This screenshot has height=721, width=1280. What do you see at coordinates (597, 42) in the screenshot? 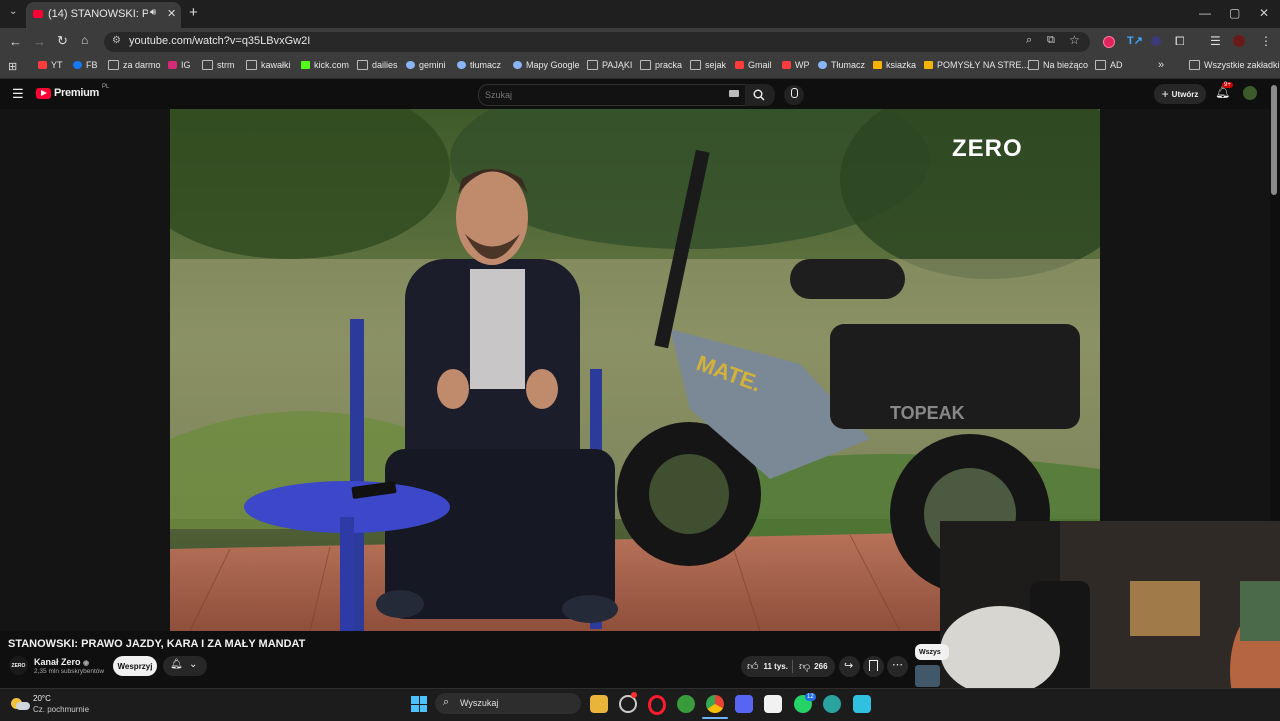
I see `address-bar: ⚙︎ youtube.com/watch?v=q35LBvxGw2I ⌕ ⧉ ☆` at bounding box center [597, 42].